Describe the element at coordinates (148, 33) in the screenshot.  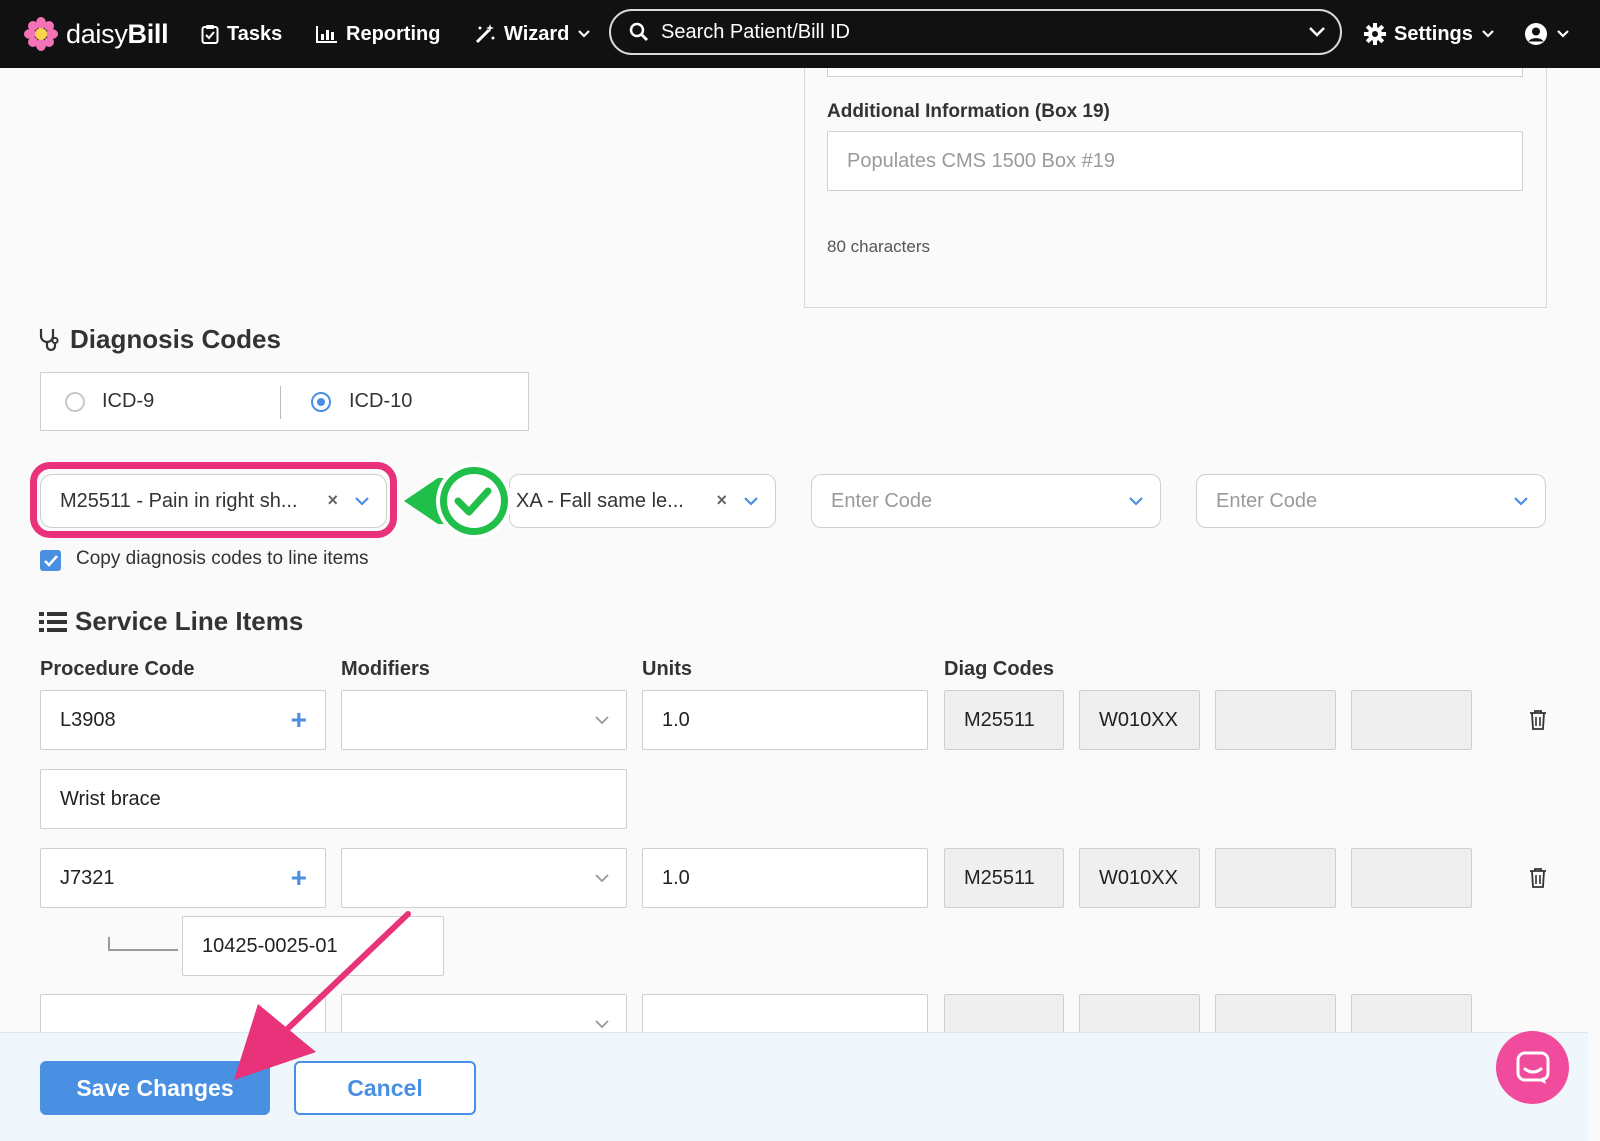
I see `logo-text-bold: Bill` at that location.